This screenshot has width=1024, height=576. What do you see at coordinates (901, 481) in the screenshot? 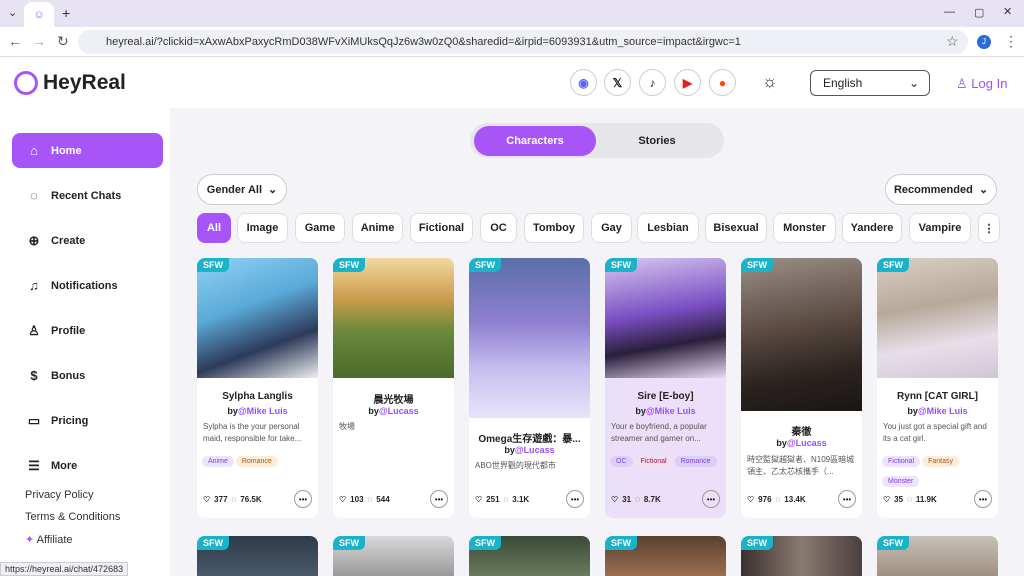
I see `tag: Monster` at bounding box center [901, 481].